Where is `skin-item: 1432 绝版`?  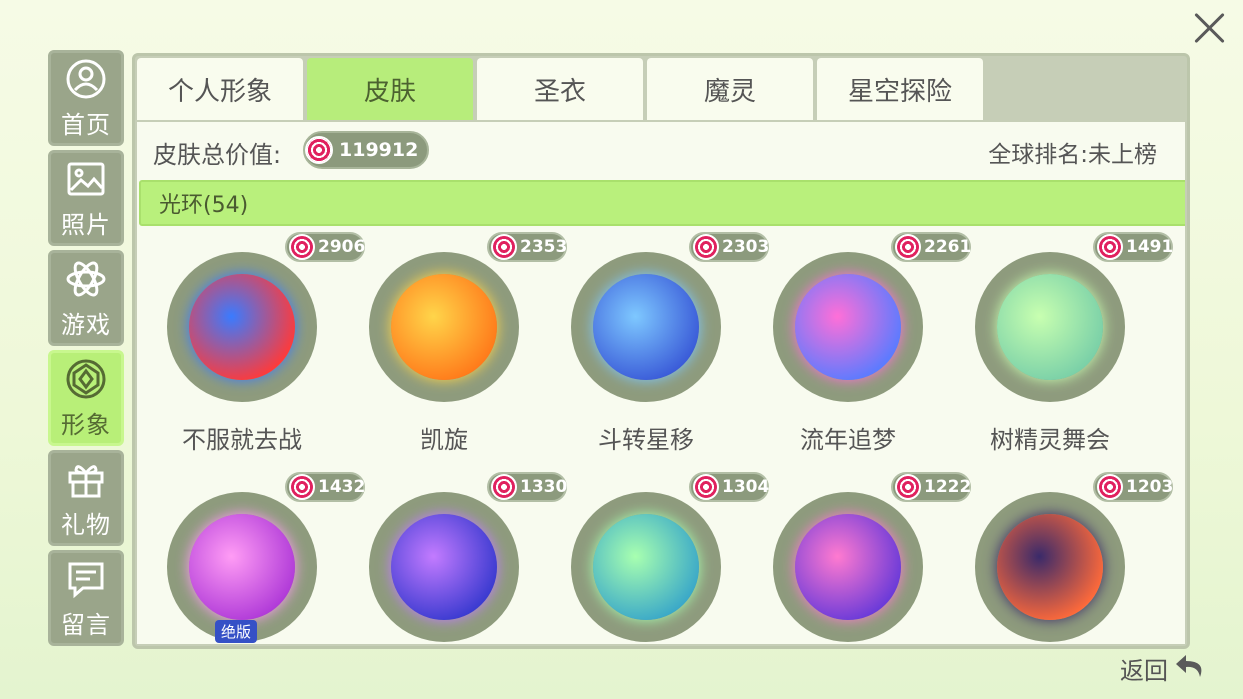 skin-item: 1432 绝版 is located at coordinates (266, 558).